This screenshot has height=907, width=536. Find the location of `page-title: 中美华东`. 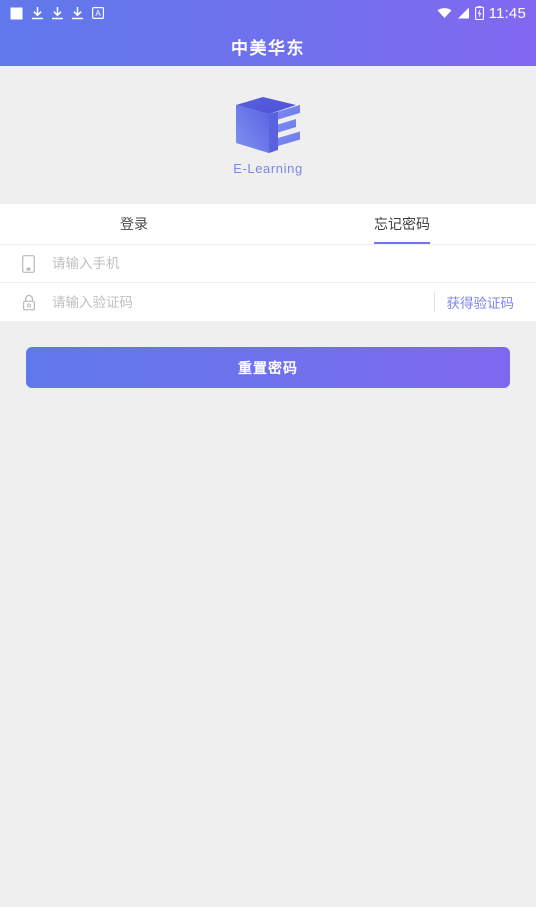

page-title: 中美华东 is located at coordinates (268, 48).